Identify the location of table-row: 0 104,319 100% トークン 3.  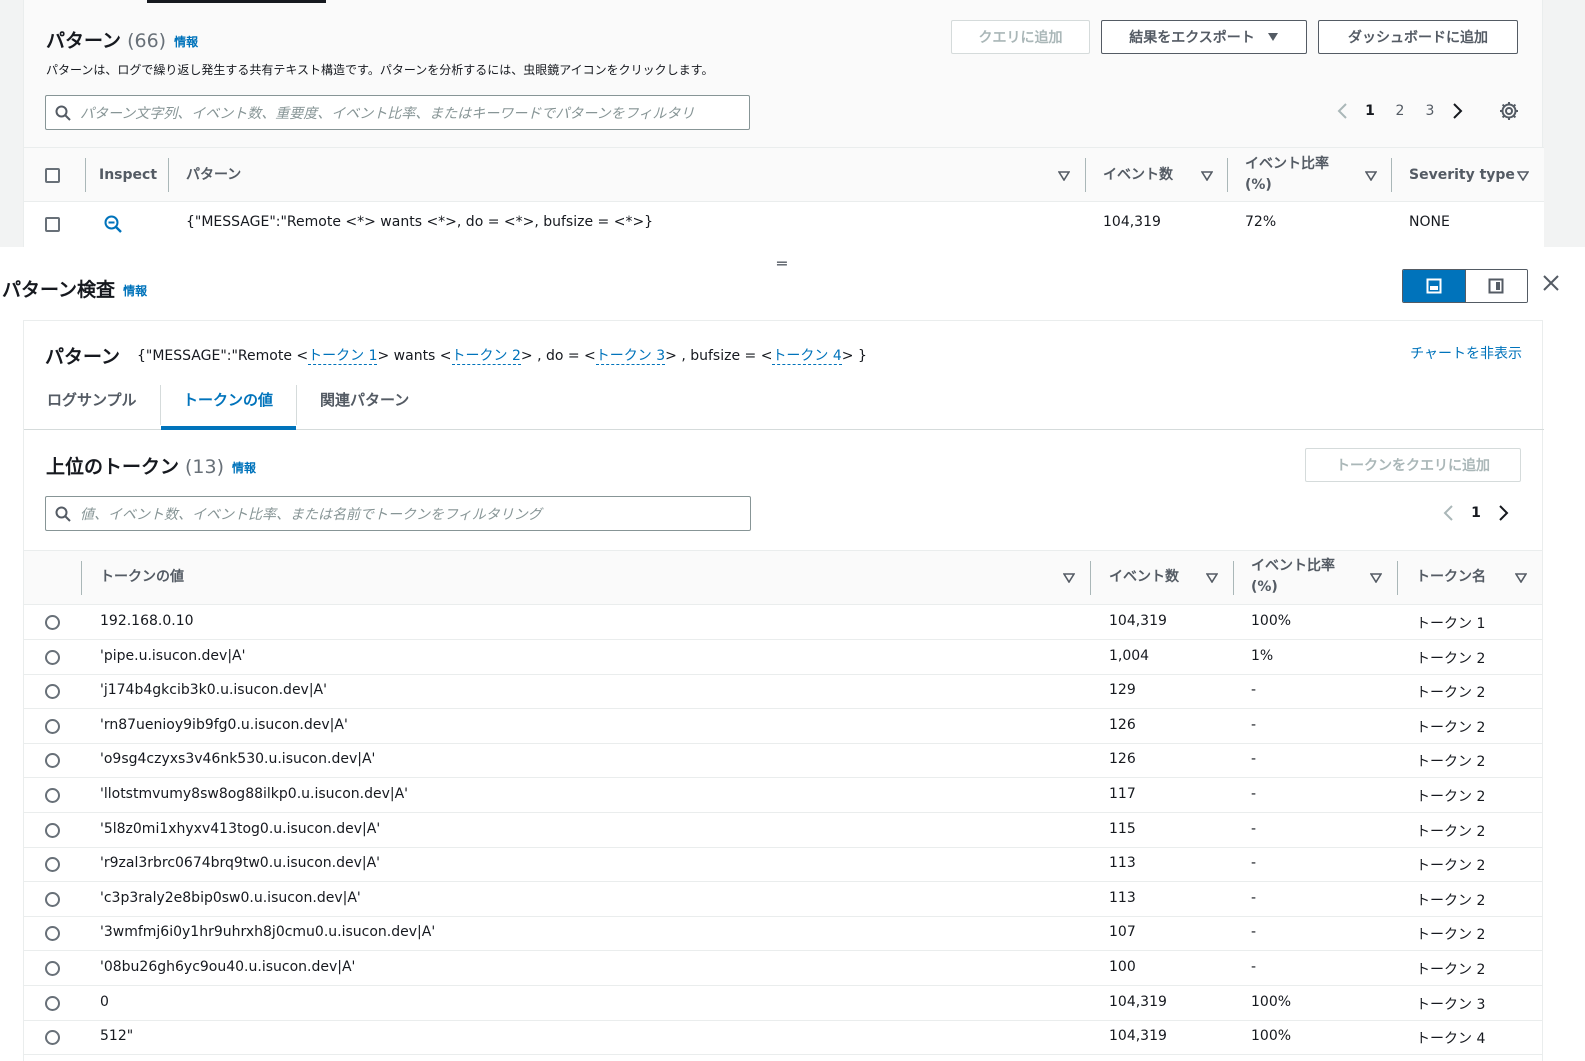
(783, 1003).